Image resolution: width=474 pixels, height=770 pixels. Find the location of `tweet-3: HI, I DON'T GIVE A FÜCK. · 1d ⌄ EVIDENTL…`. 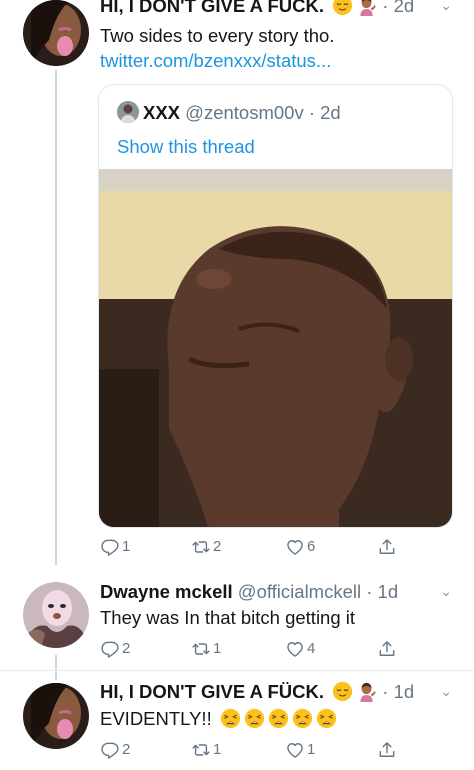

tweet-3: HI, I DON'T GIVE A FÜCK. · 1d ⌄ EVIDENTL… is located at coordinates (237, 720).